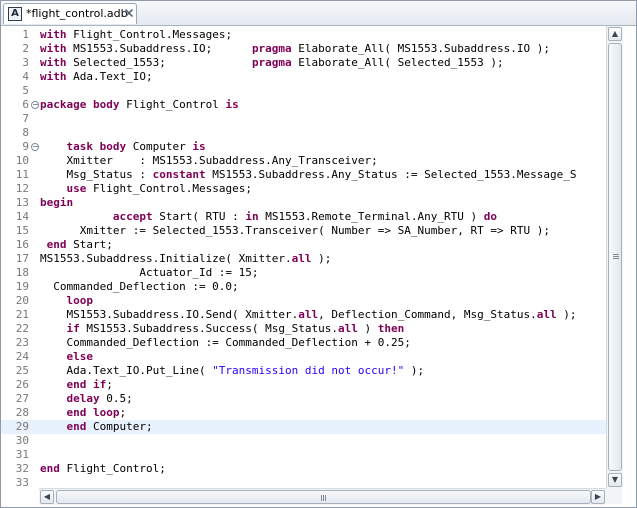  I want to click on line-number: 22, so click(22, 328).